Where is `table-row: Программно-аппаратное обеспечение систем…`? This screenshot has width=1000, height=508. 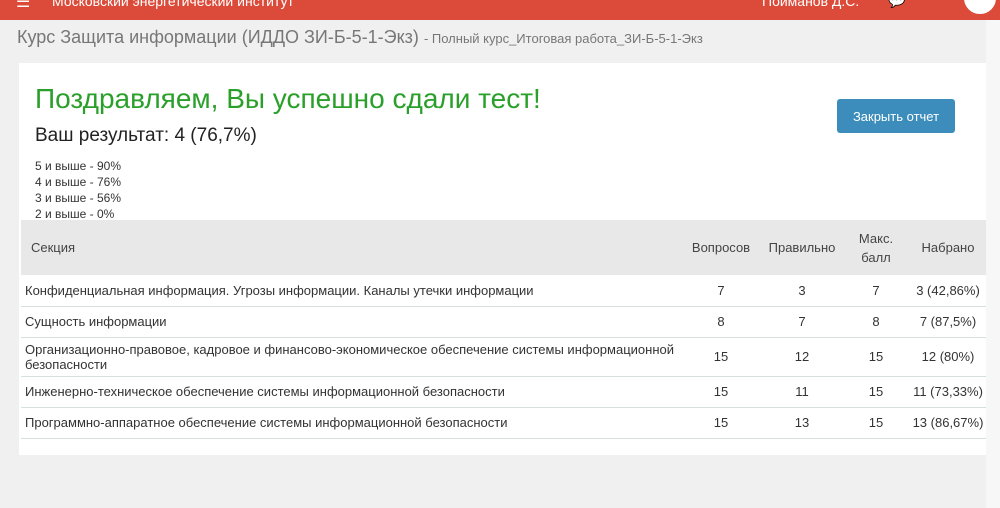
table-row: Программно-аппаратное обеспечение систем… is located at coordinates (504, 423).